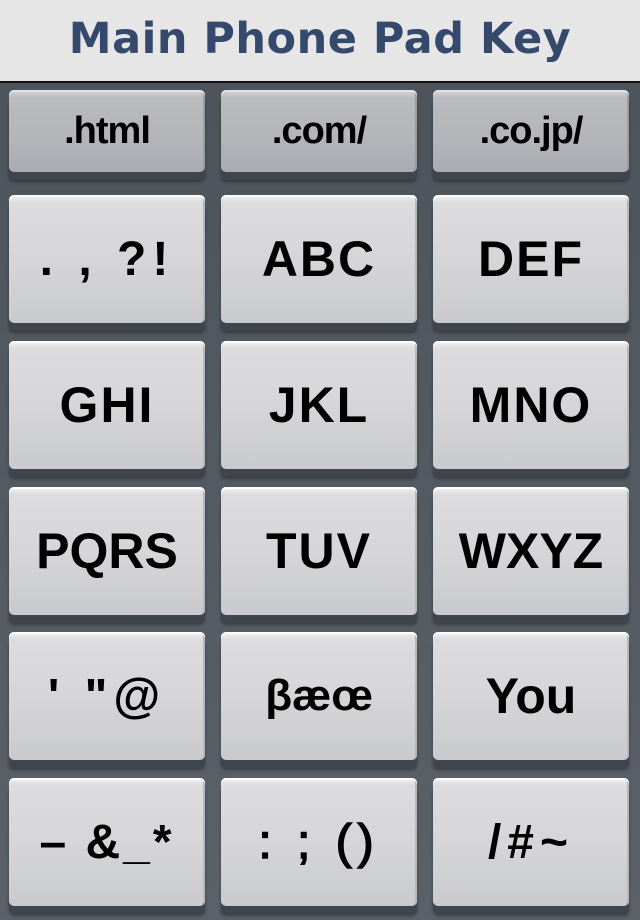 The image size is (640, 920). What do you see at coordinates (531, 405) in the screenshot?
I see `key-mno: MNO` at bounding box center [531, 405].